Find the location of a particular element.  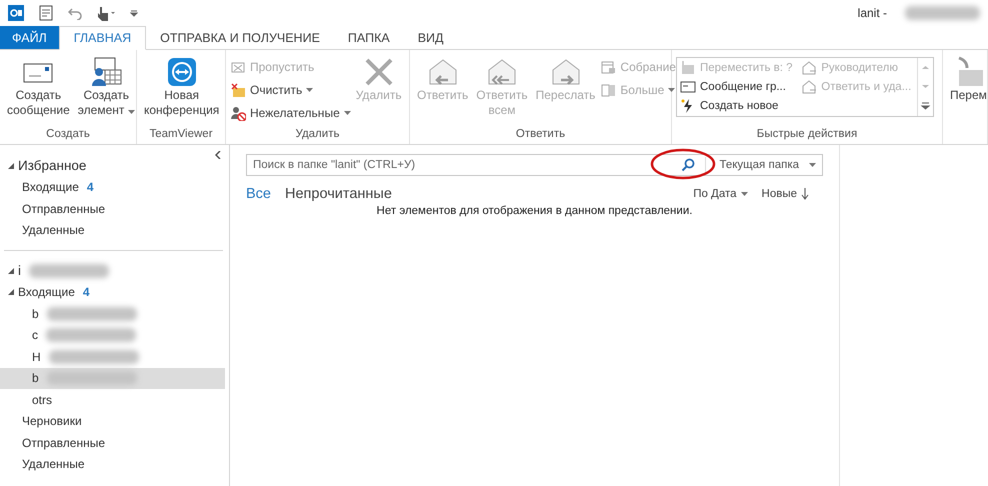

more-icon is located at coordinates (608, 90).